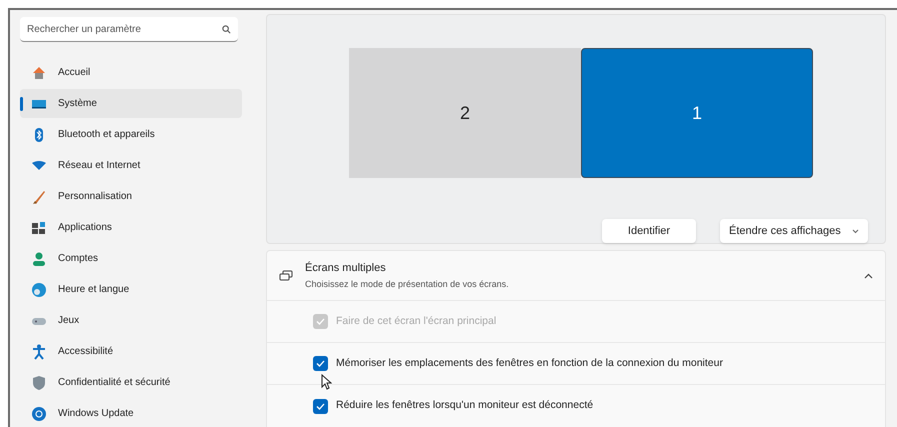 The width and height of the screenshot is (897, 427). What do you see at coordinates (131, 413) in the screenshot?
I see `sidebar-item: Windows Update` at bounding box center [131, 413].